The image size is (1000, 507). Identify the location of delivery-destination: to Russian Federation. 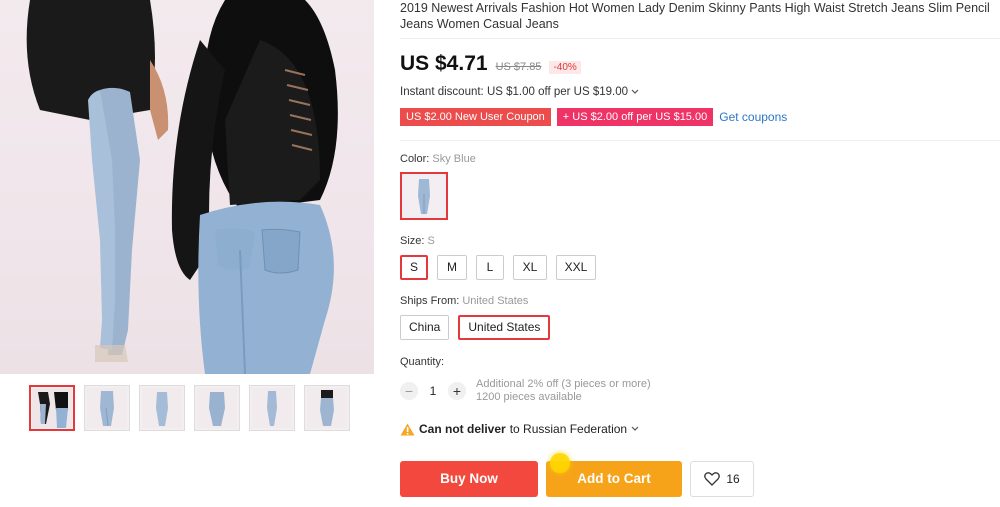
(568, 429).